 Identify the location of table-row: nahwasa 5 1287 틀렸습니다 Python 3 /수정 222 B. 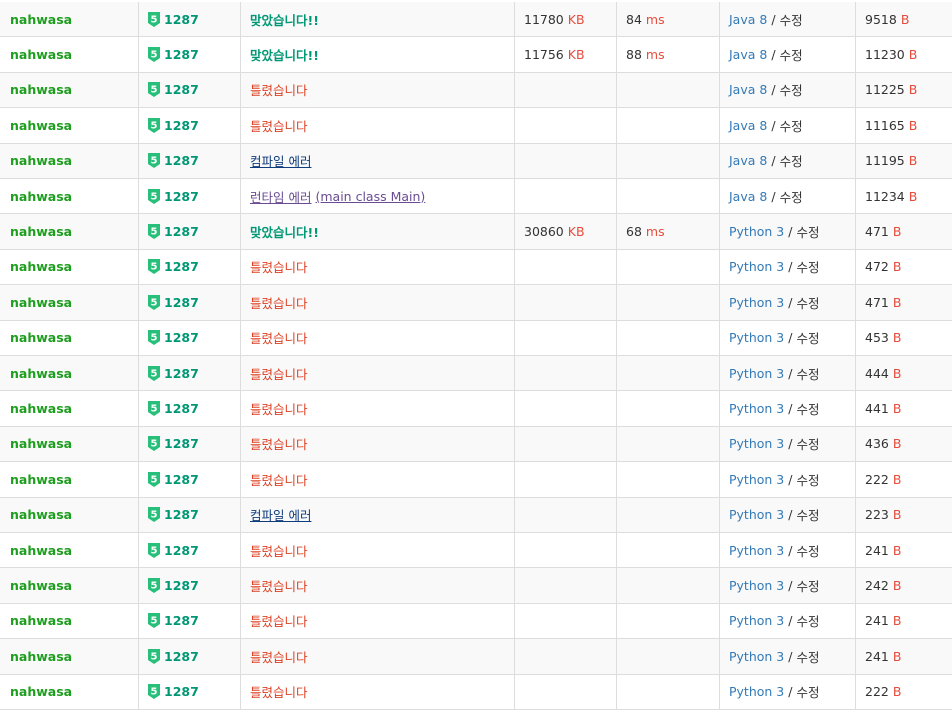
(476, 480).